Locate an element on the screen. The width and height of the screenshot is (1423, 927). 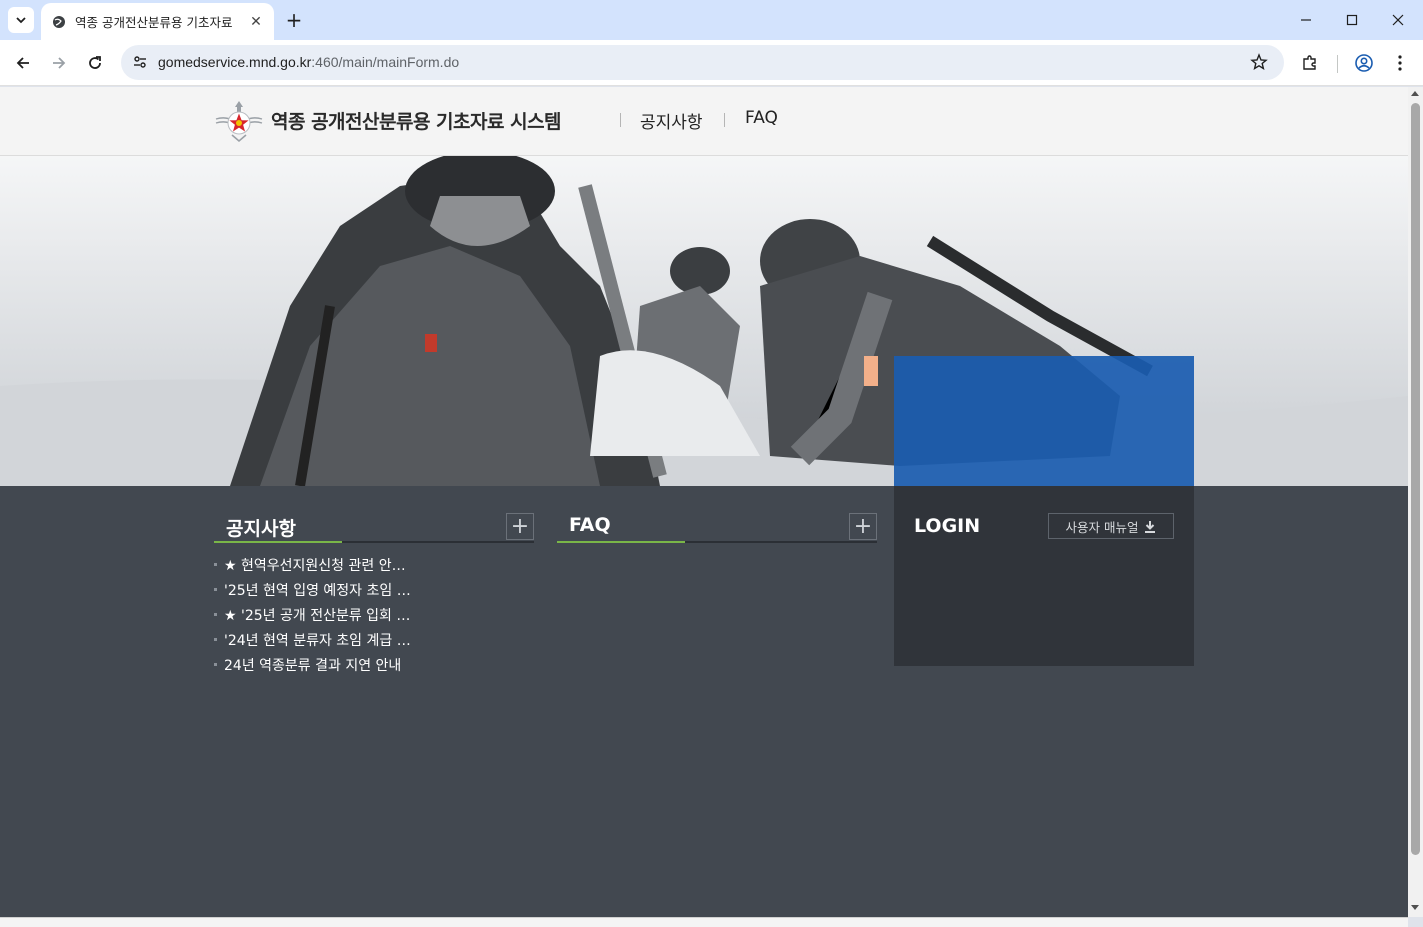
tab-search-button is located at coordinates (21, 20).